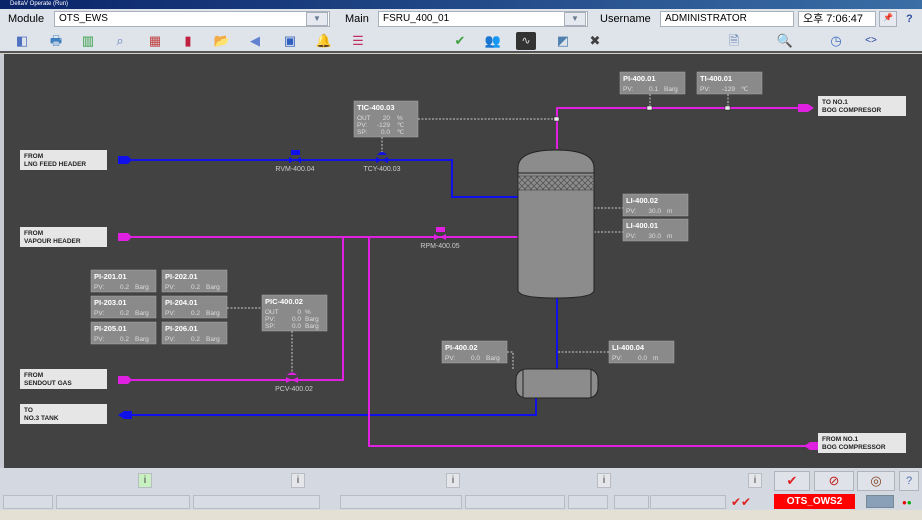 This screenshot has height=520, width=922. I want to click on indicator-pi-400-02: PI-400.02 PV: 0.0 Barg, so click(474, 352).